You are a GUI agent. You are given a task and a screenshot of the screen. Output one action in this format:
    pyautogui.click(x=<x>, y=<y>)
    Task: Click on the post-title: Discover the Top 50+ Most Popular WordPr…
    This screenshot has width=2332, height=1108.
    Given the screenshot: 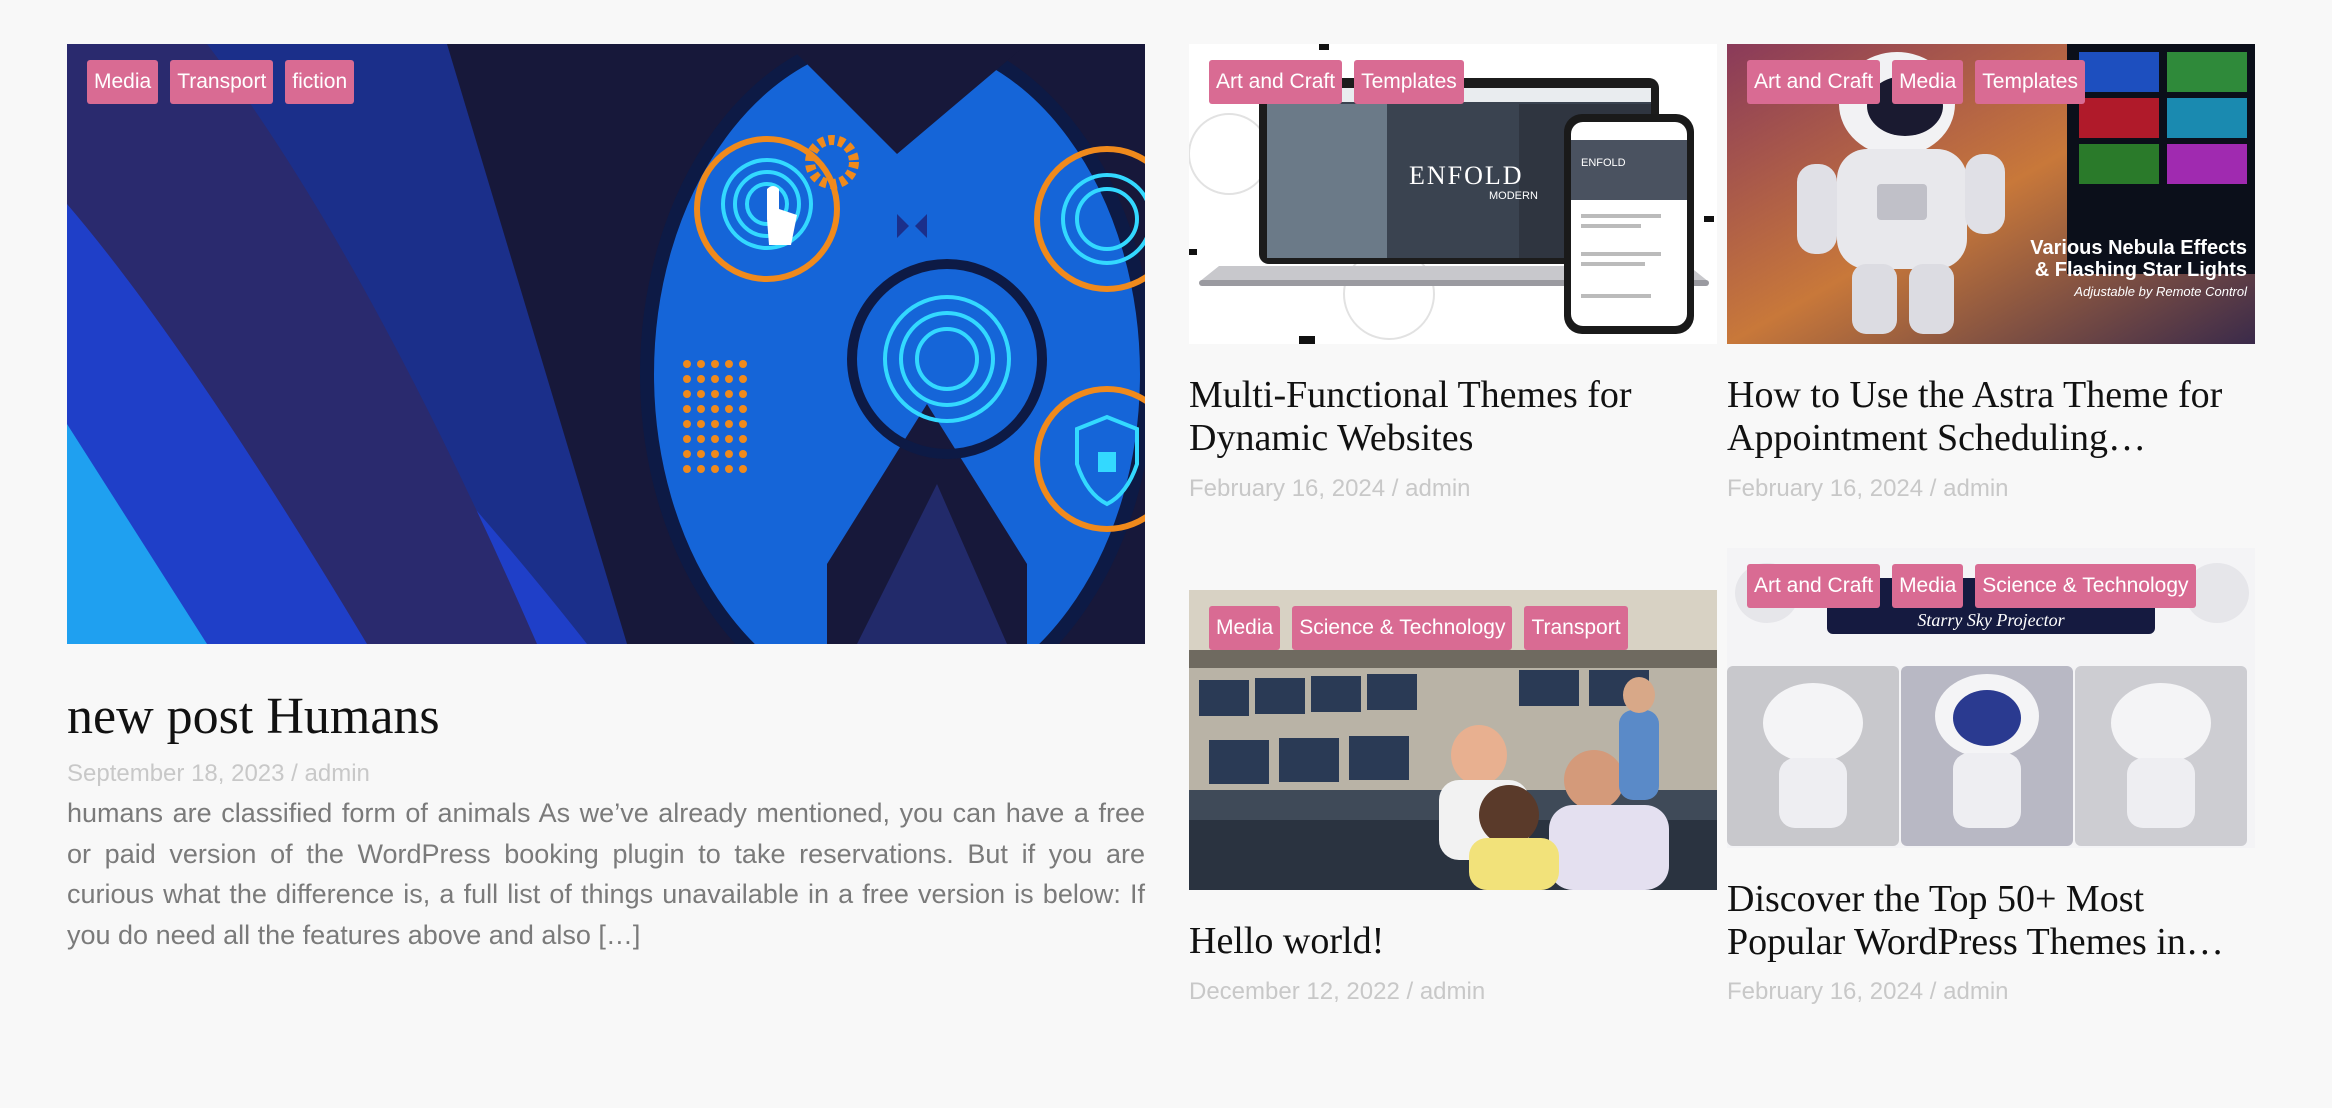 What is the action you would take?
    pyautogui.click(x=1991, y=921)
    